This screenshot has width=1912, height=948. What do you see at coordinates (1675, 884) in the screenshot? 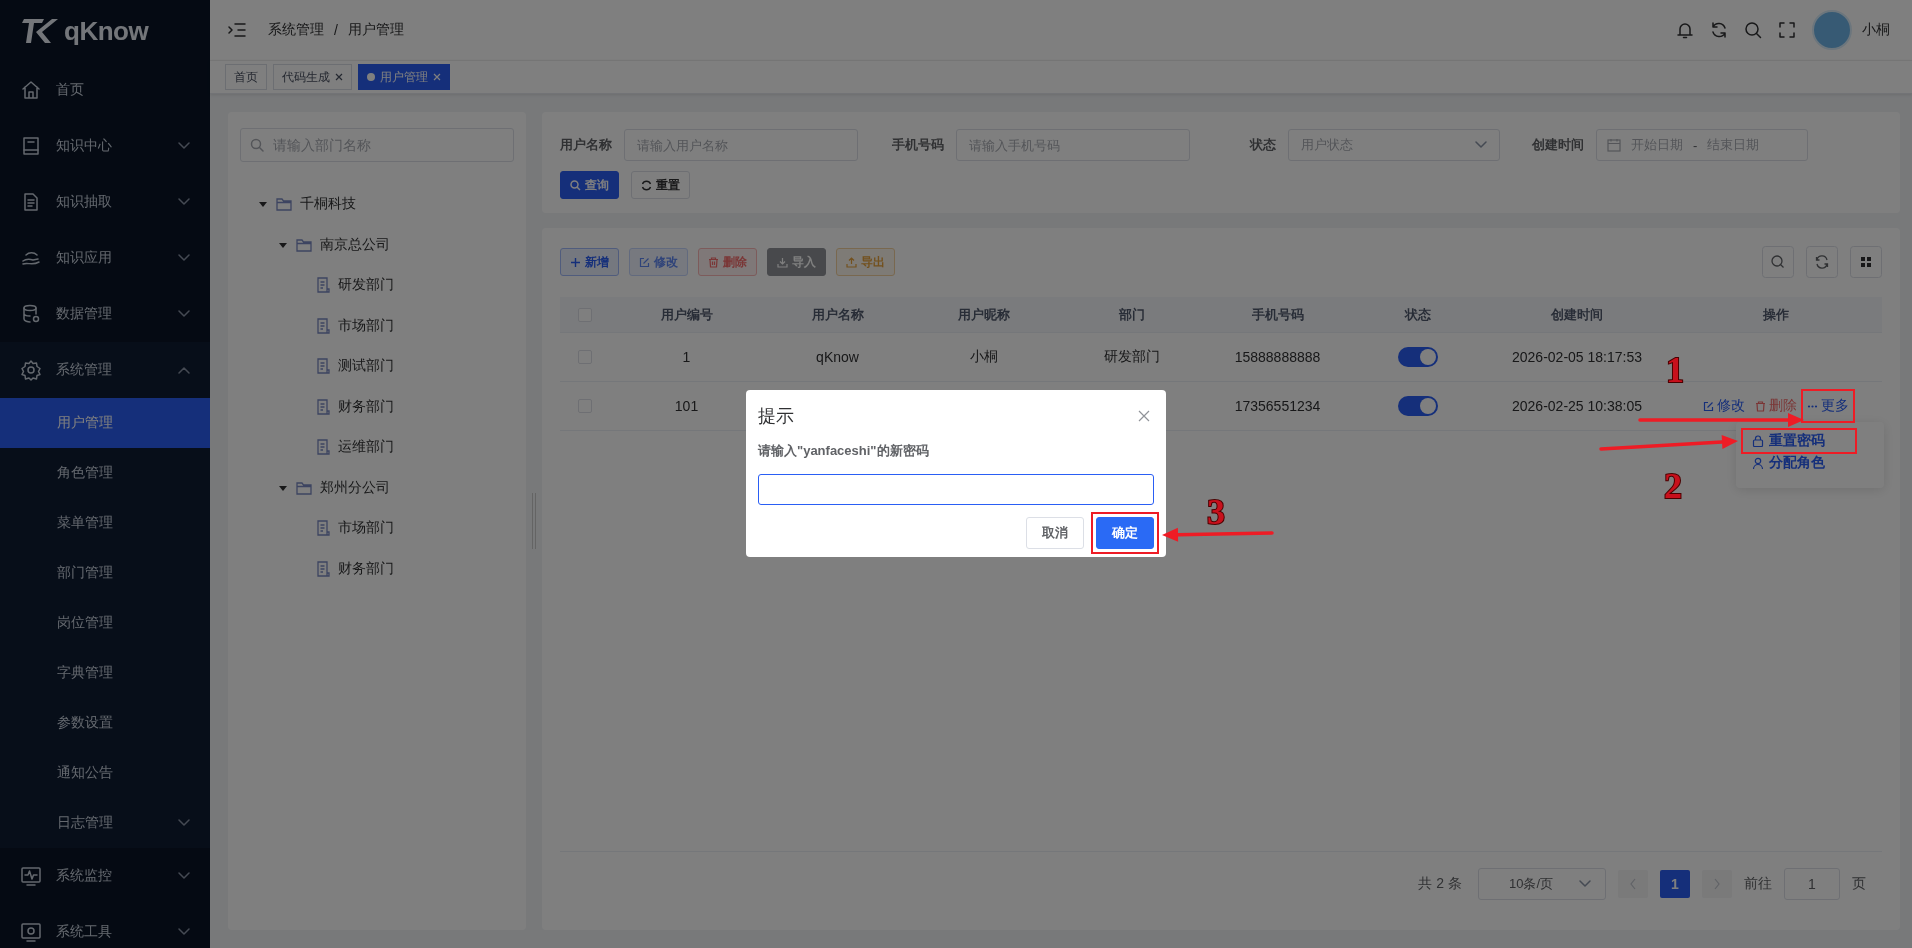
I see `page-button: 1` at bounding box center [1675, 884].